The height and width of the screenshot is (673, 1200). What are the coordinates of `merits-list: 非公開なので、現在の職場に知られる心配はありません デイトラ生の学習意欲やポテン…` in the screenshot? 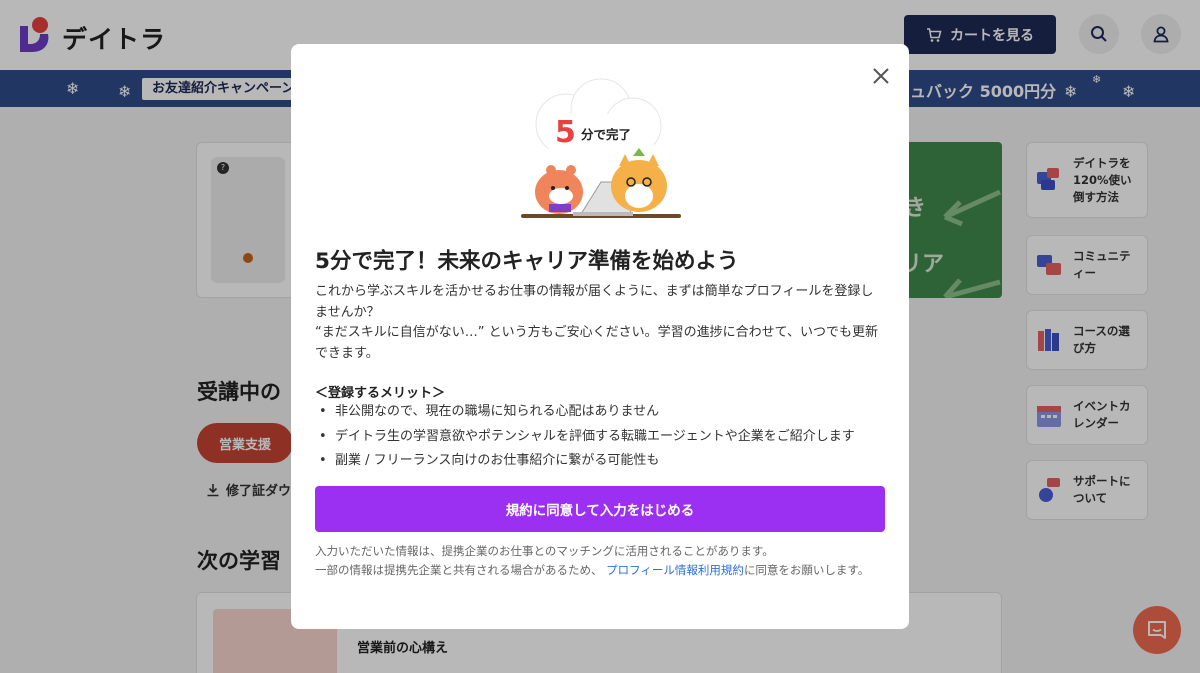 It's located at (604, 437).